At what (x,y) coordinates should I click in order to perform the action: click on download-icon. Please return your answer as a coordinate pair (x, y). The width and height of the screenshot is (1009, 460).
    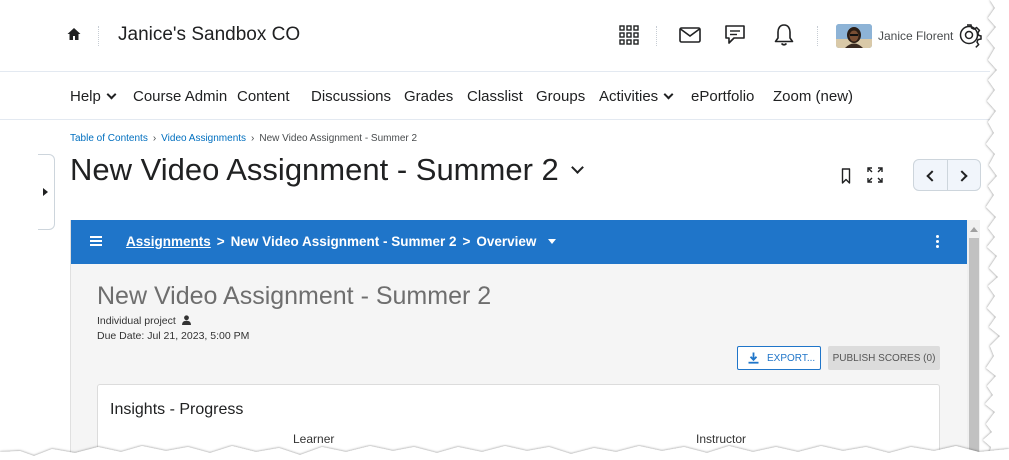
    Looking at the image, I should click on (753, 358).